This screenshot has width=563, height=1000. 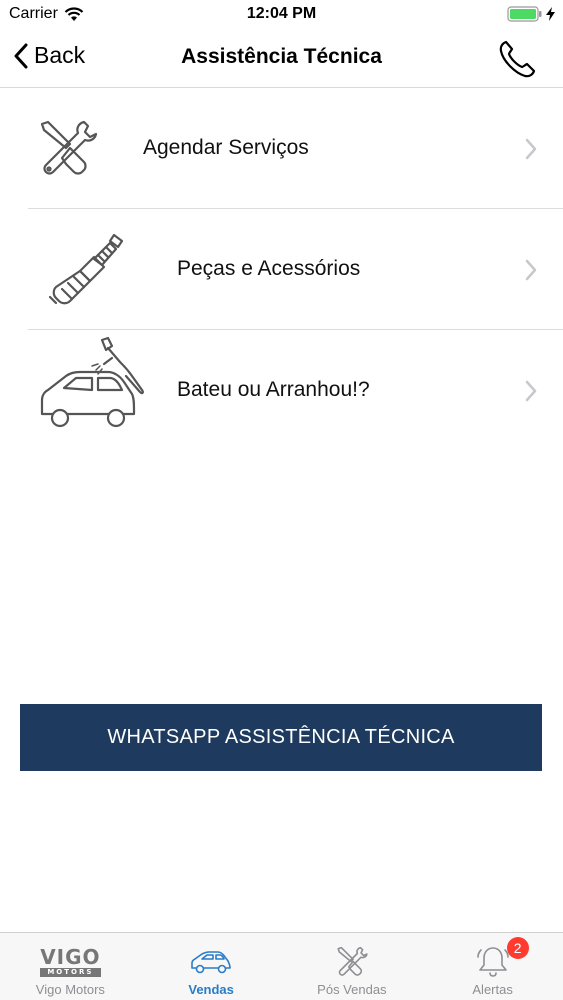 I want to click on tab-vigo-motors: VIGO MOTORS Vigo Motors, so click(x=70, y=966).